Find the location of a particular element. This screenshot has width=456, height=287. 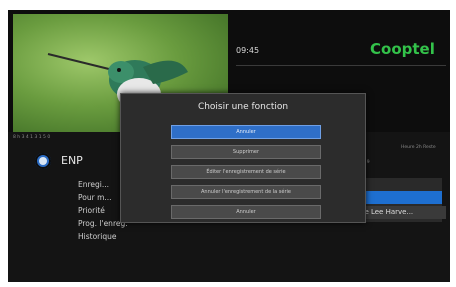

menu-item-historique: Historique is located at coordinates (103, 236).